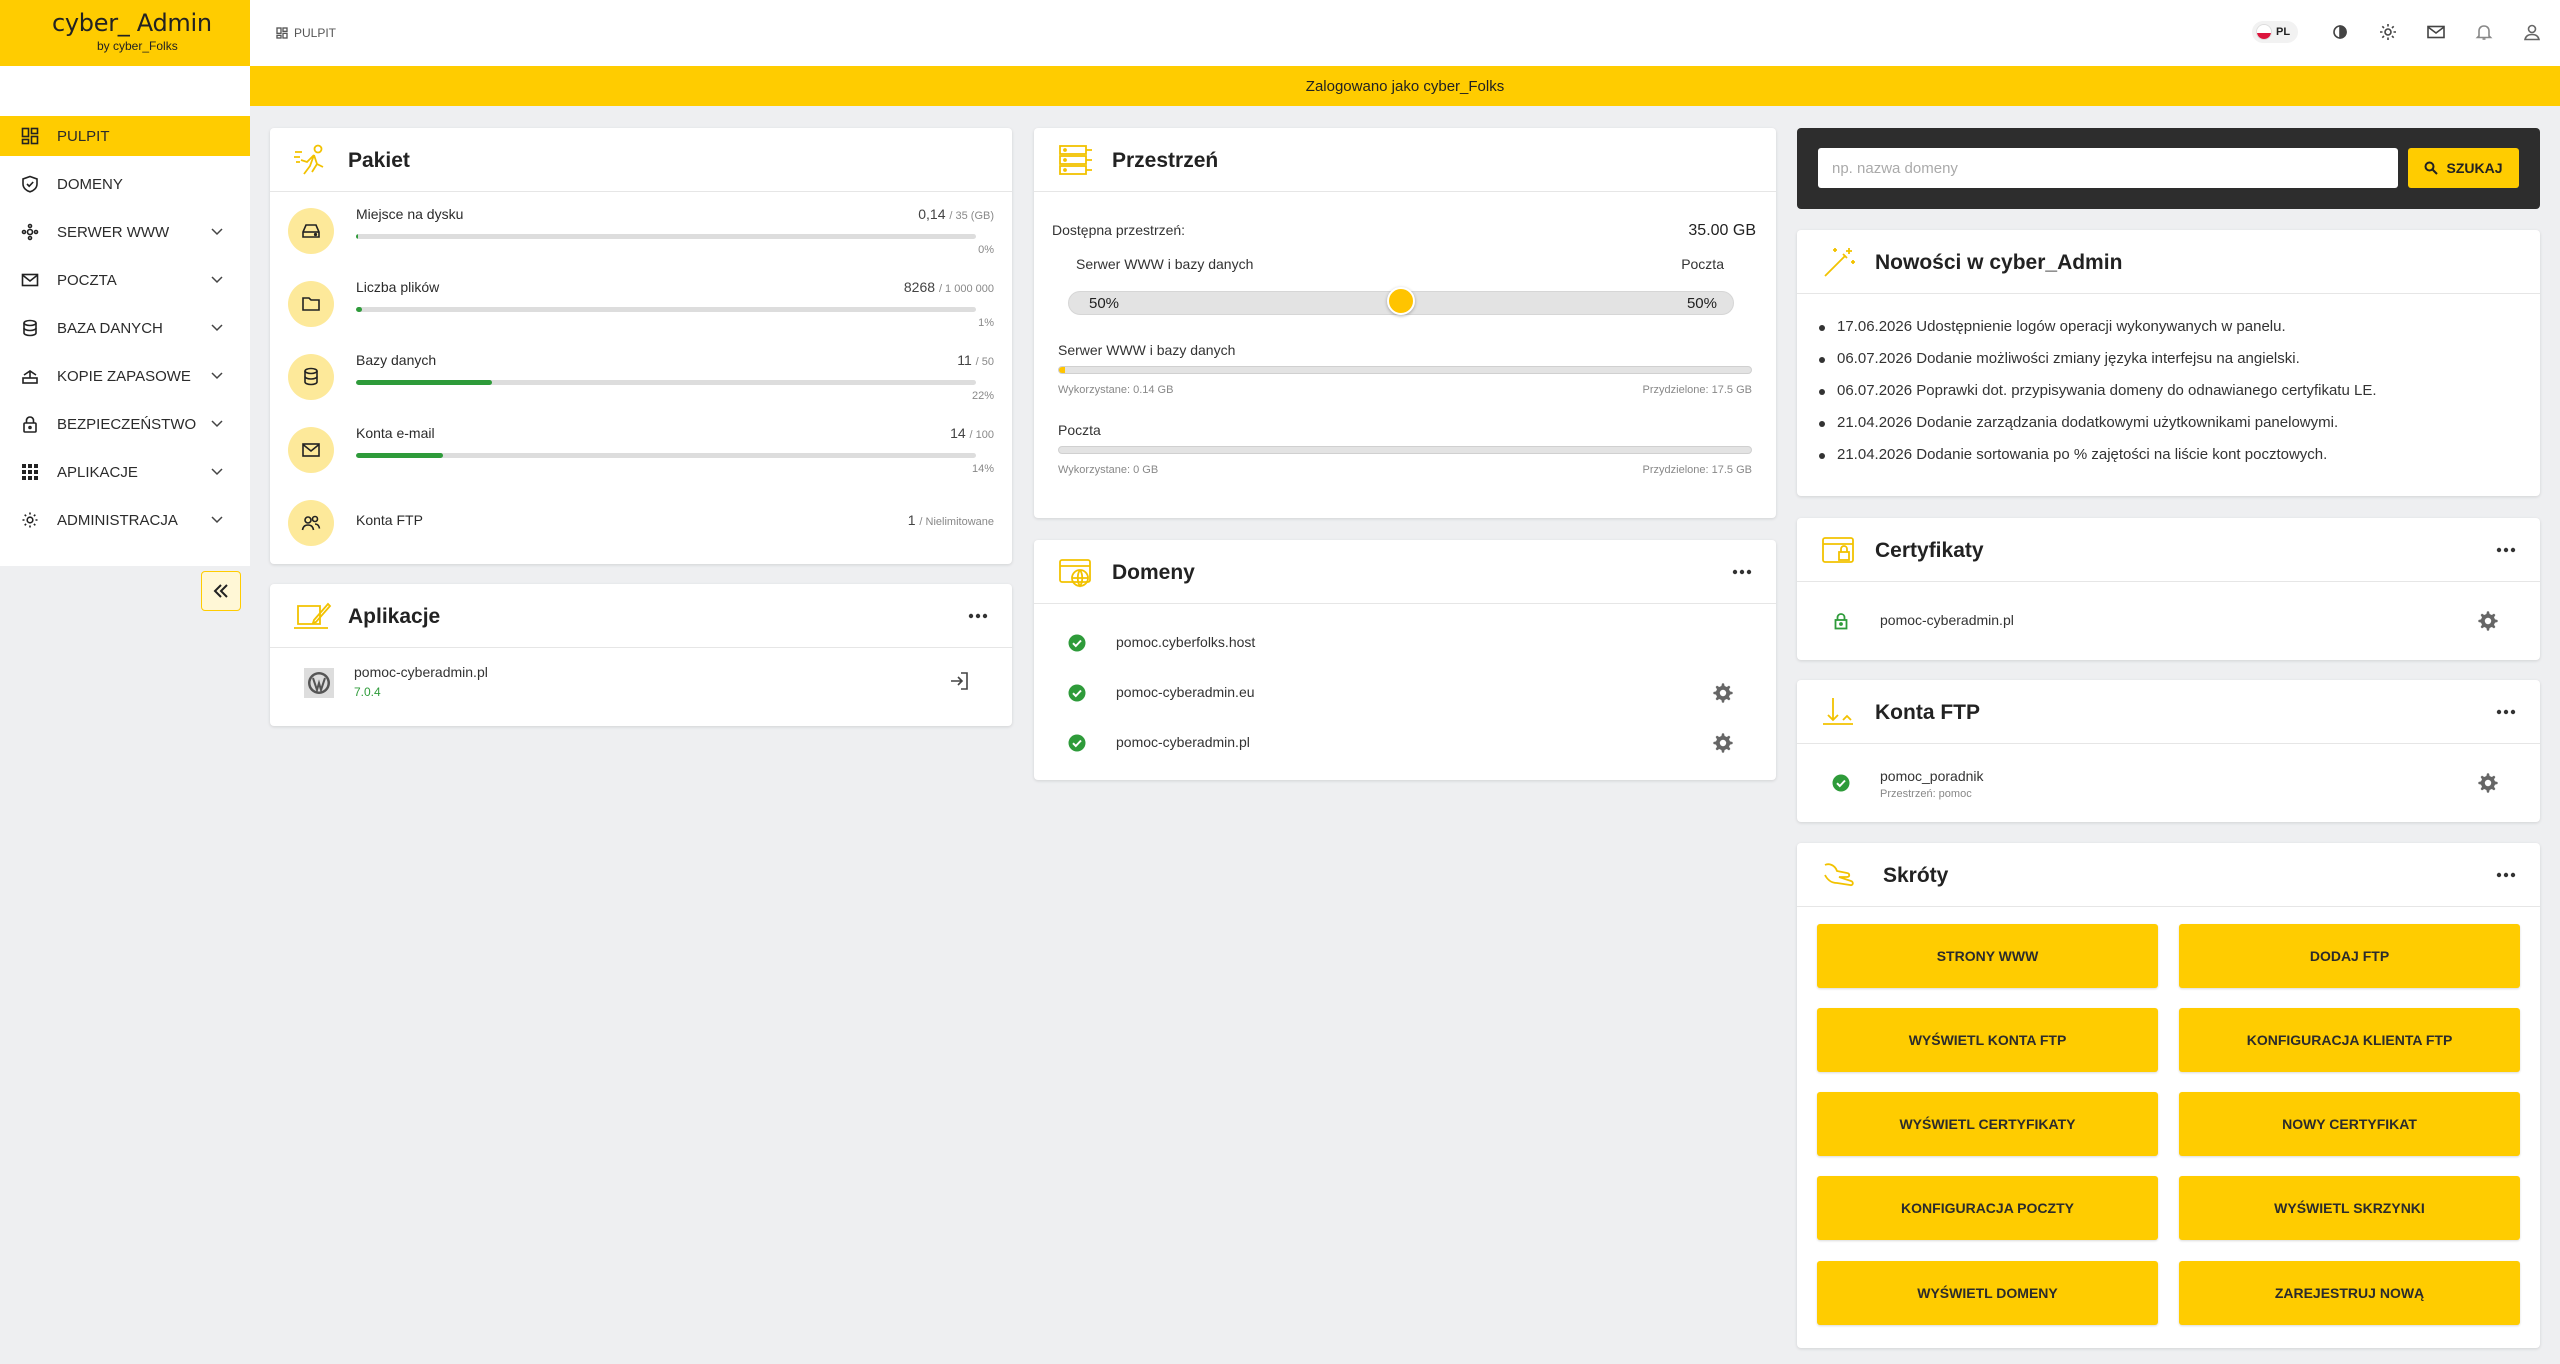 This screenshot has width=2560, height=1364. I want to click on network-icon, so click(30, 232).